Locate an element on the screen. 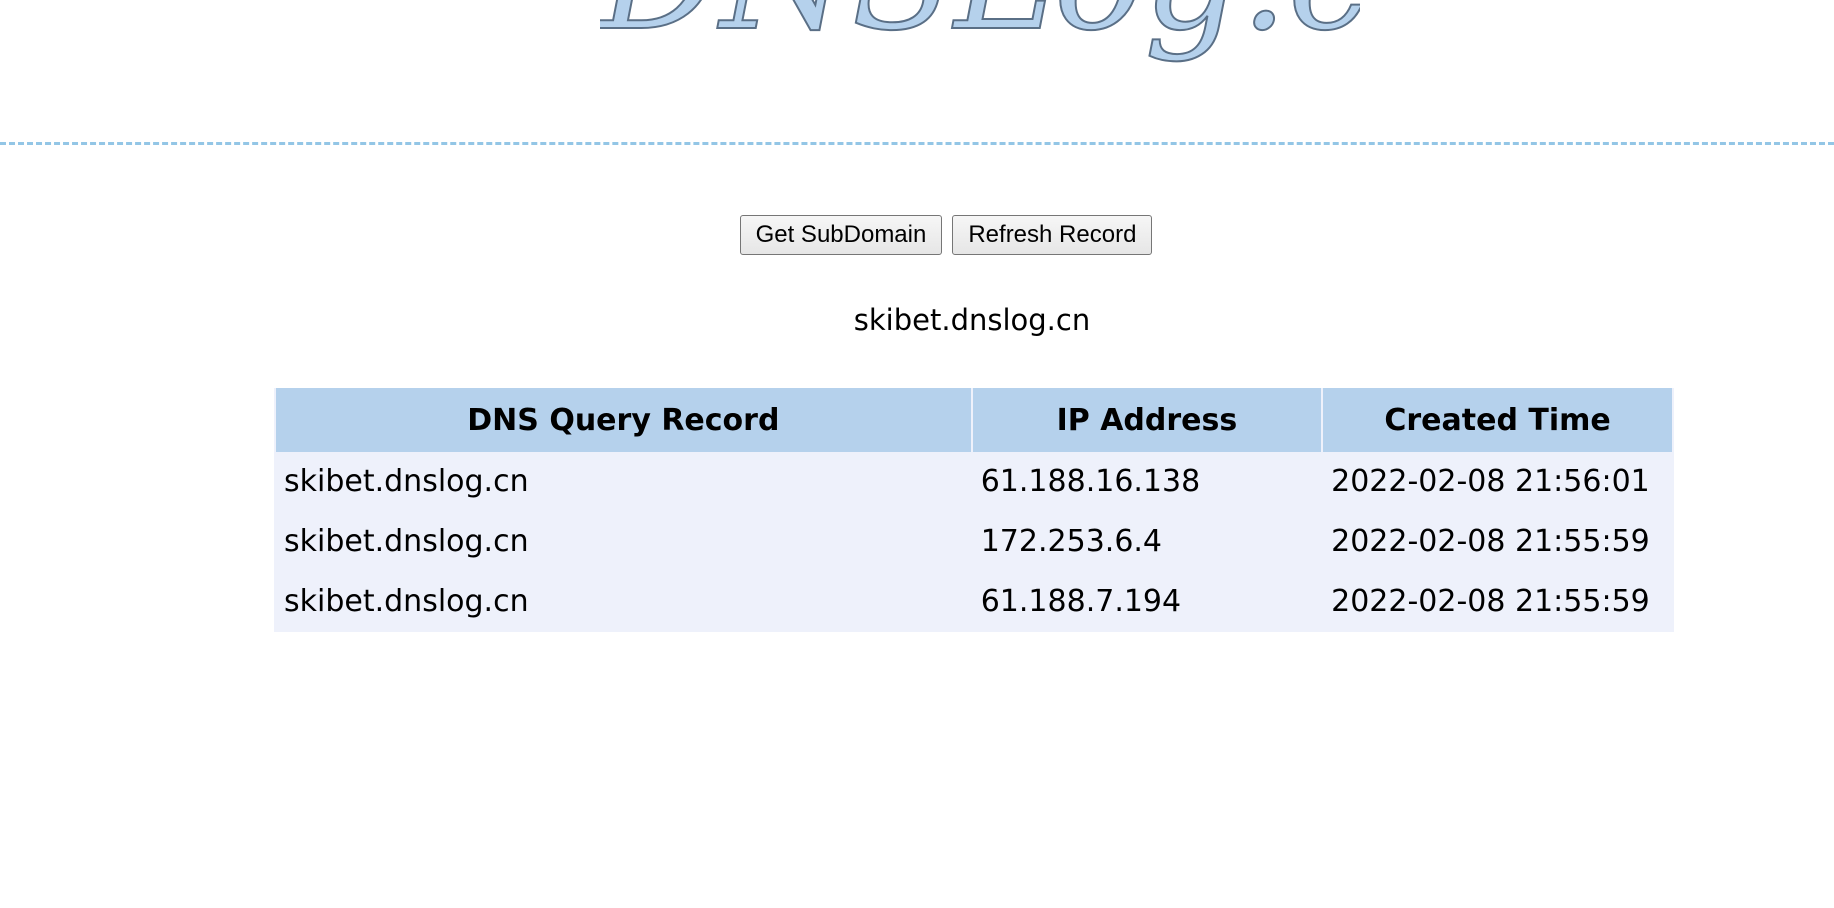 Image resolution: width=1834 pixels, height=908 pixels. ip-cell: 61.188.7.194 is located at coordinates (1081, 601).